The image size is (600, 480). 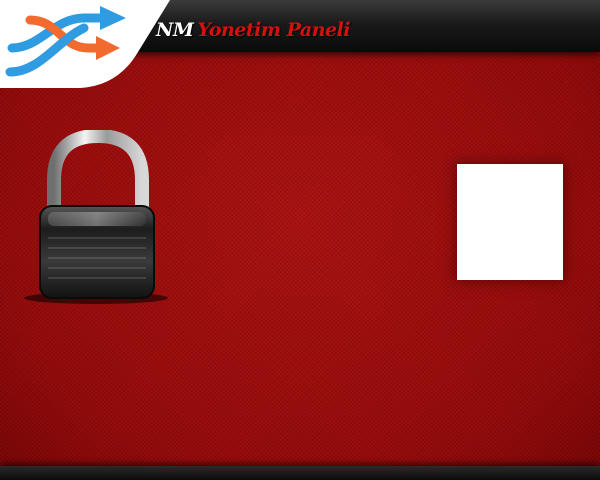 What do you see at coordinates (300, 473) in the screenshot?
I see `footer-bar` at bounding box center [300, 473].